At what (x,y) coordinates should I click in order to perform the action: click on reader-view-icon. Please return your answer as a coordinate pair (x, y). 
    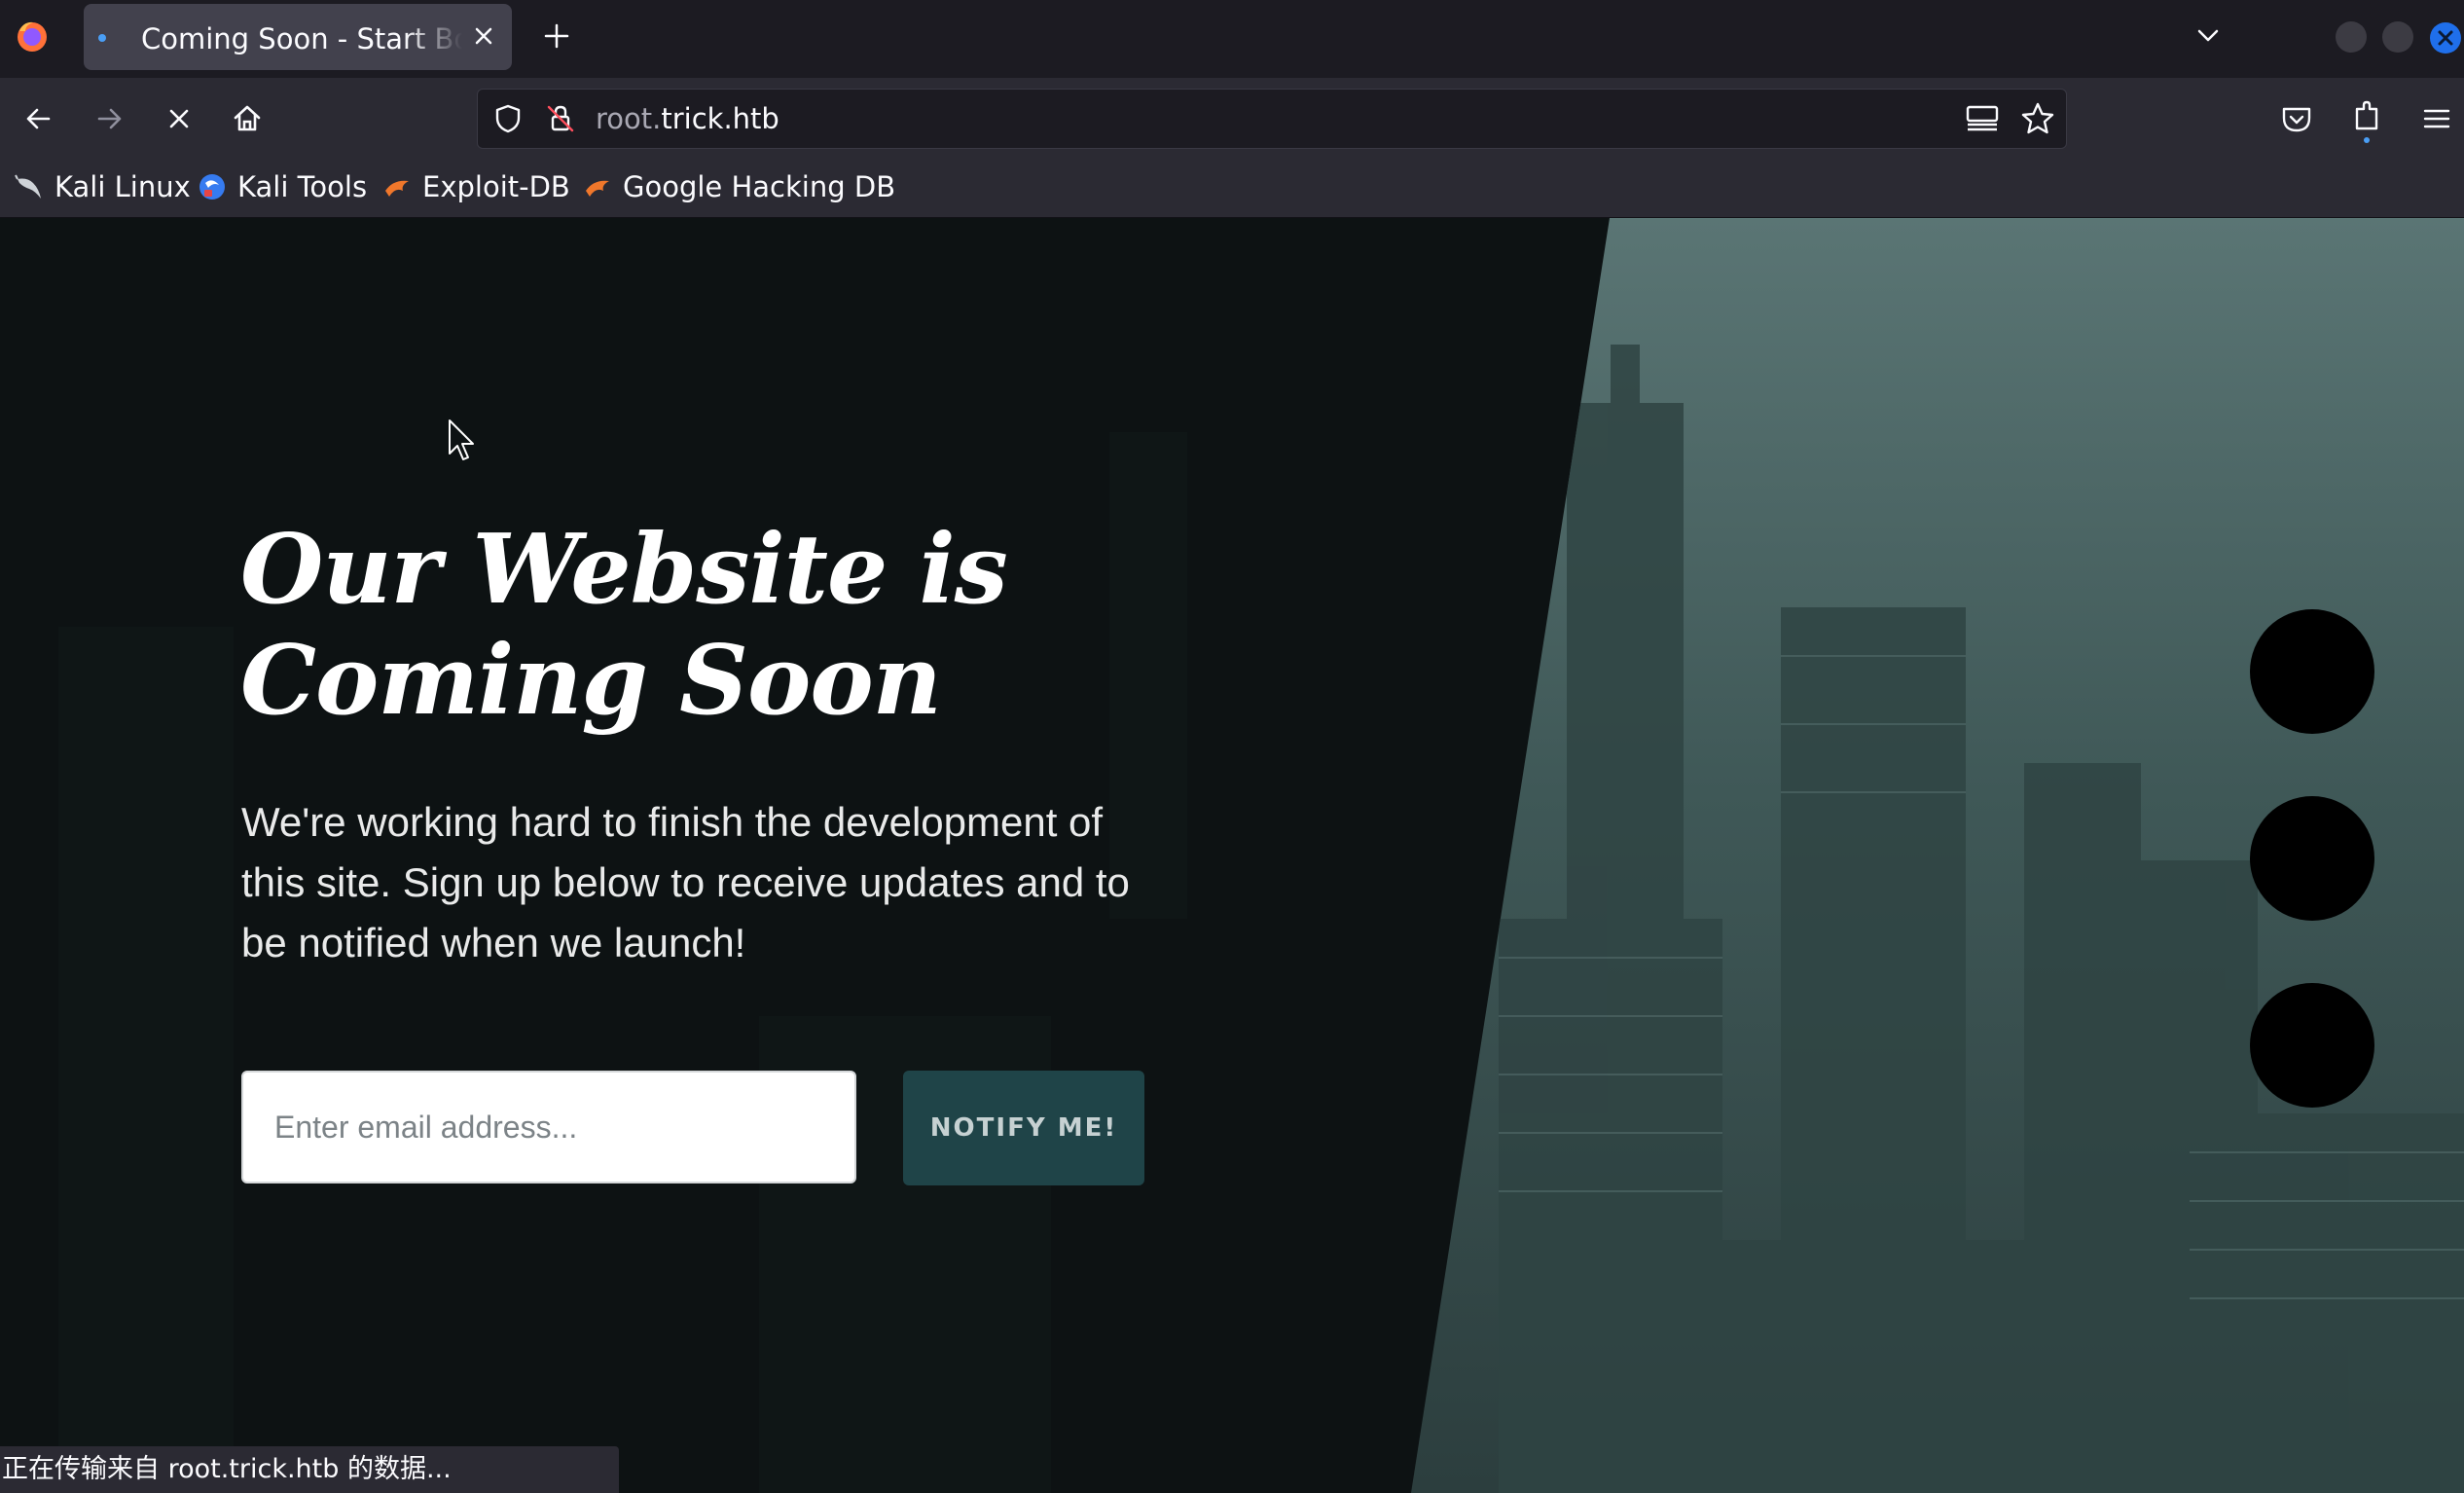
    Looking at the image, I should click on (1982, 118).